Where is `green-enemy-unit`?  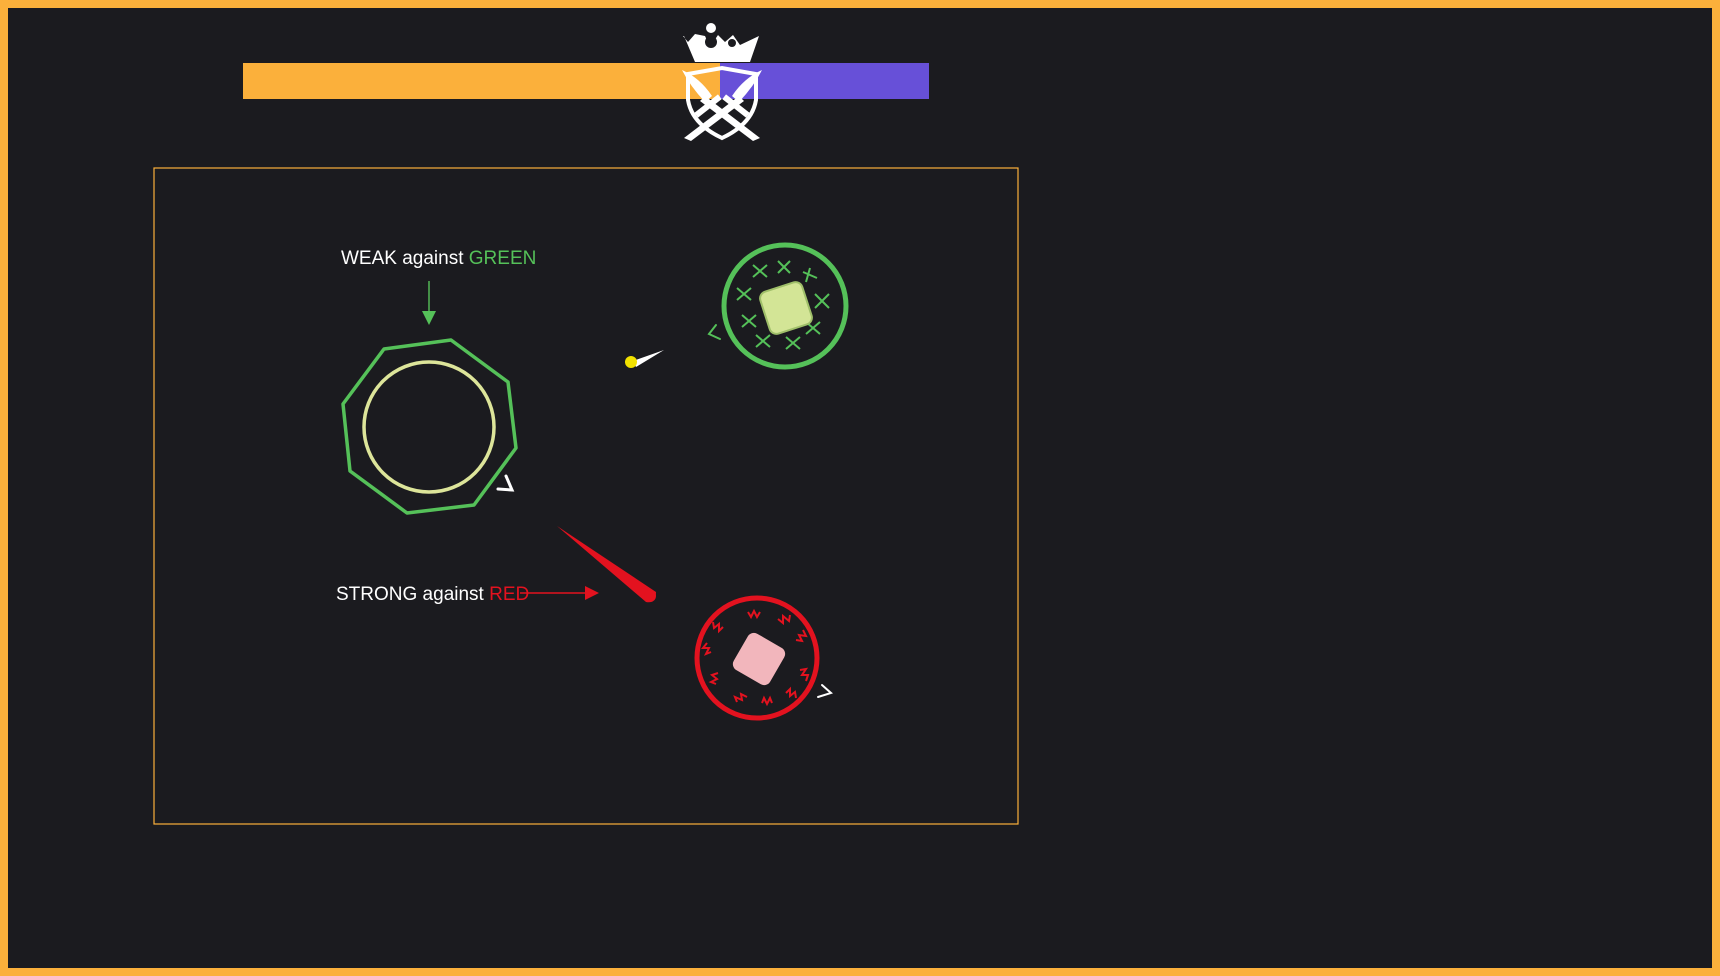
green-enemy-unit is located at coordinates (778, 306).